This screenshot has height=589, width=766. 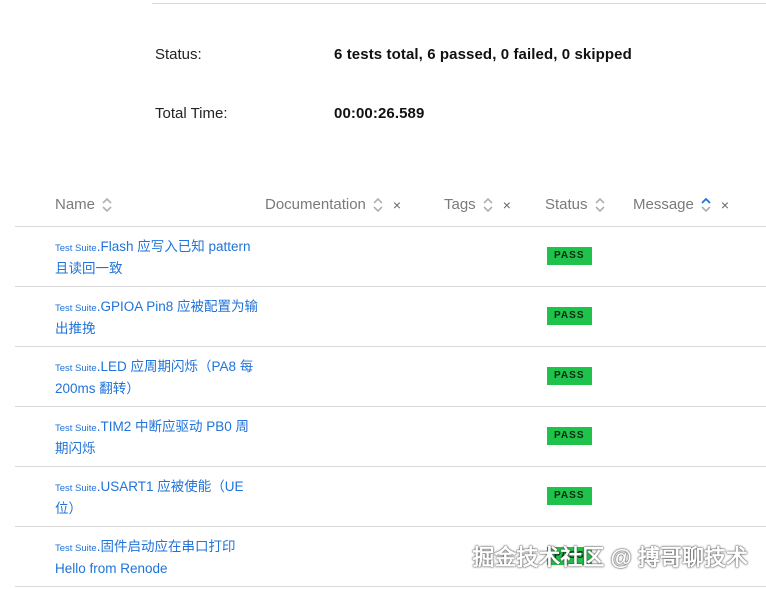 What do you see at coordinates (153, 257) in the screenshot?
I see `test-name-link: Test Suite.Flash 应写入已知 pattern 且读回一致` at bounding box center [153, 257].